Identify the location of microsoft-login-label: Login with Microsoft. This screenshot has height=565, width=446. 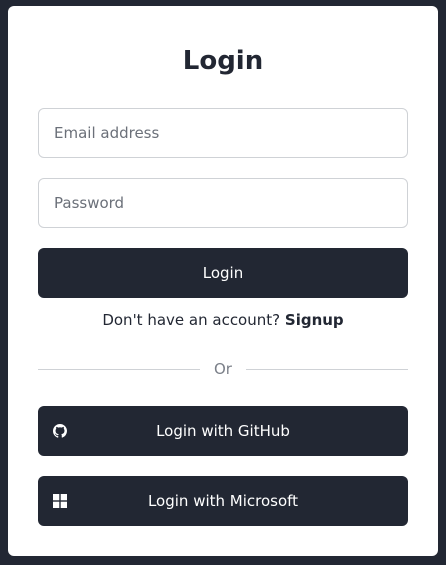
(223, 501).